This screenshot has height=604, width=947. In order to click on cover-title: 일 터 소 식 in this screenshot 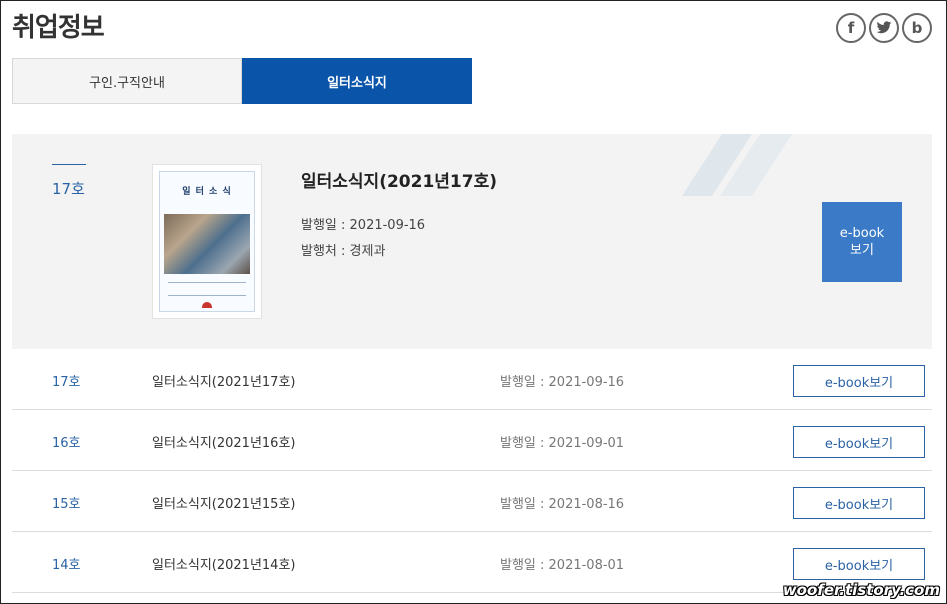, I will do `click(207, 192)`.